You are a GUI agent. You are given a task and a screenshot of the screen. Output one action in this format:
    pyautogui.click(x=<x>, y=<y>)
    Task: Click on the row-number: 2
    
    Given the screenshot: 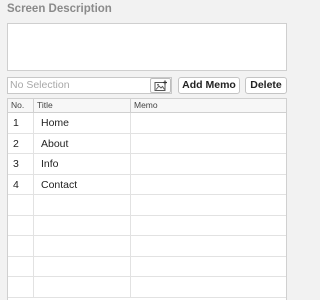 What is the action you would take?
    pyautogui.click(x=21, y=143)
    